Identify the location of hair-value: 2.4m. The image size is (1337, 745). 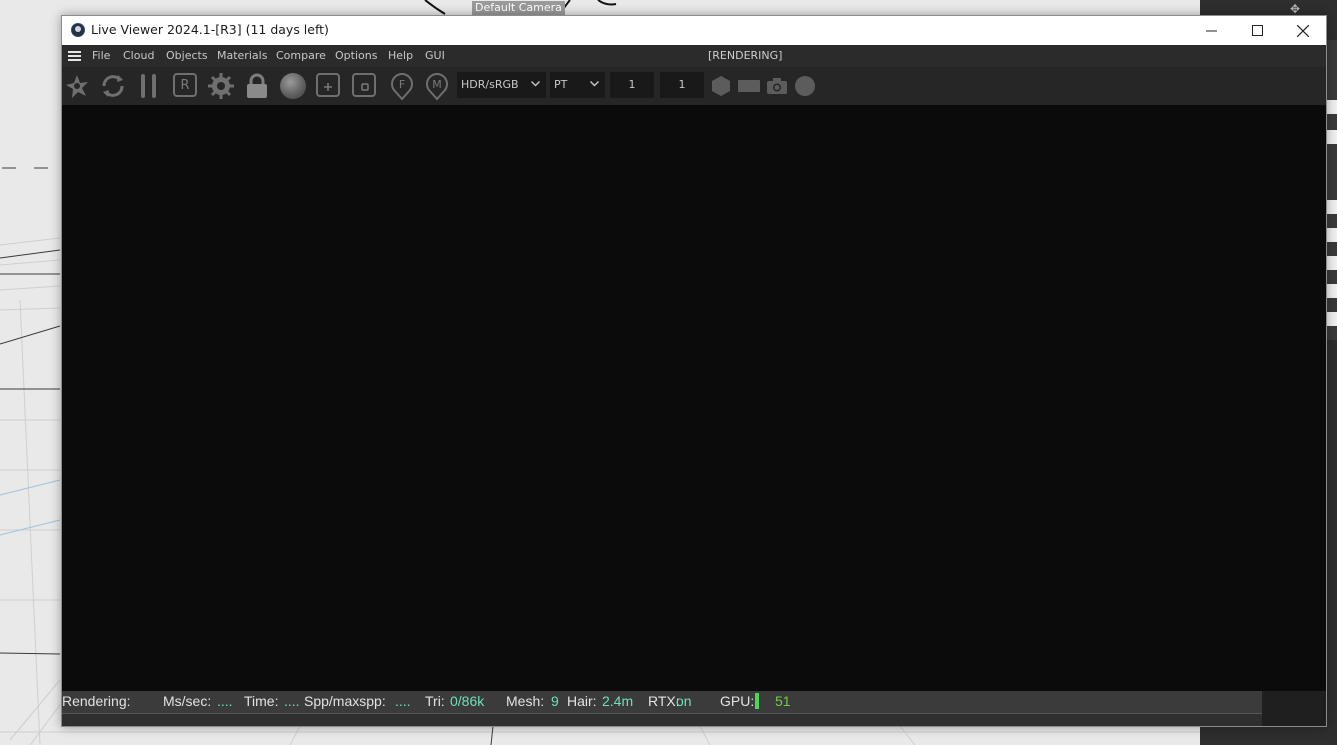
(618, 701).